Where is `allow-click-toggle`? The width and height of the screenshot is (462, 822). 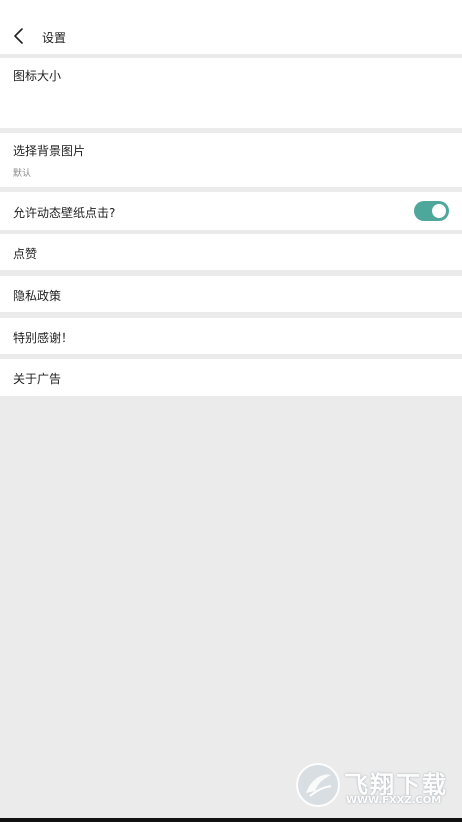
allow-click-toggle is located at coordinates (431, 211).